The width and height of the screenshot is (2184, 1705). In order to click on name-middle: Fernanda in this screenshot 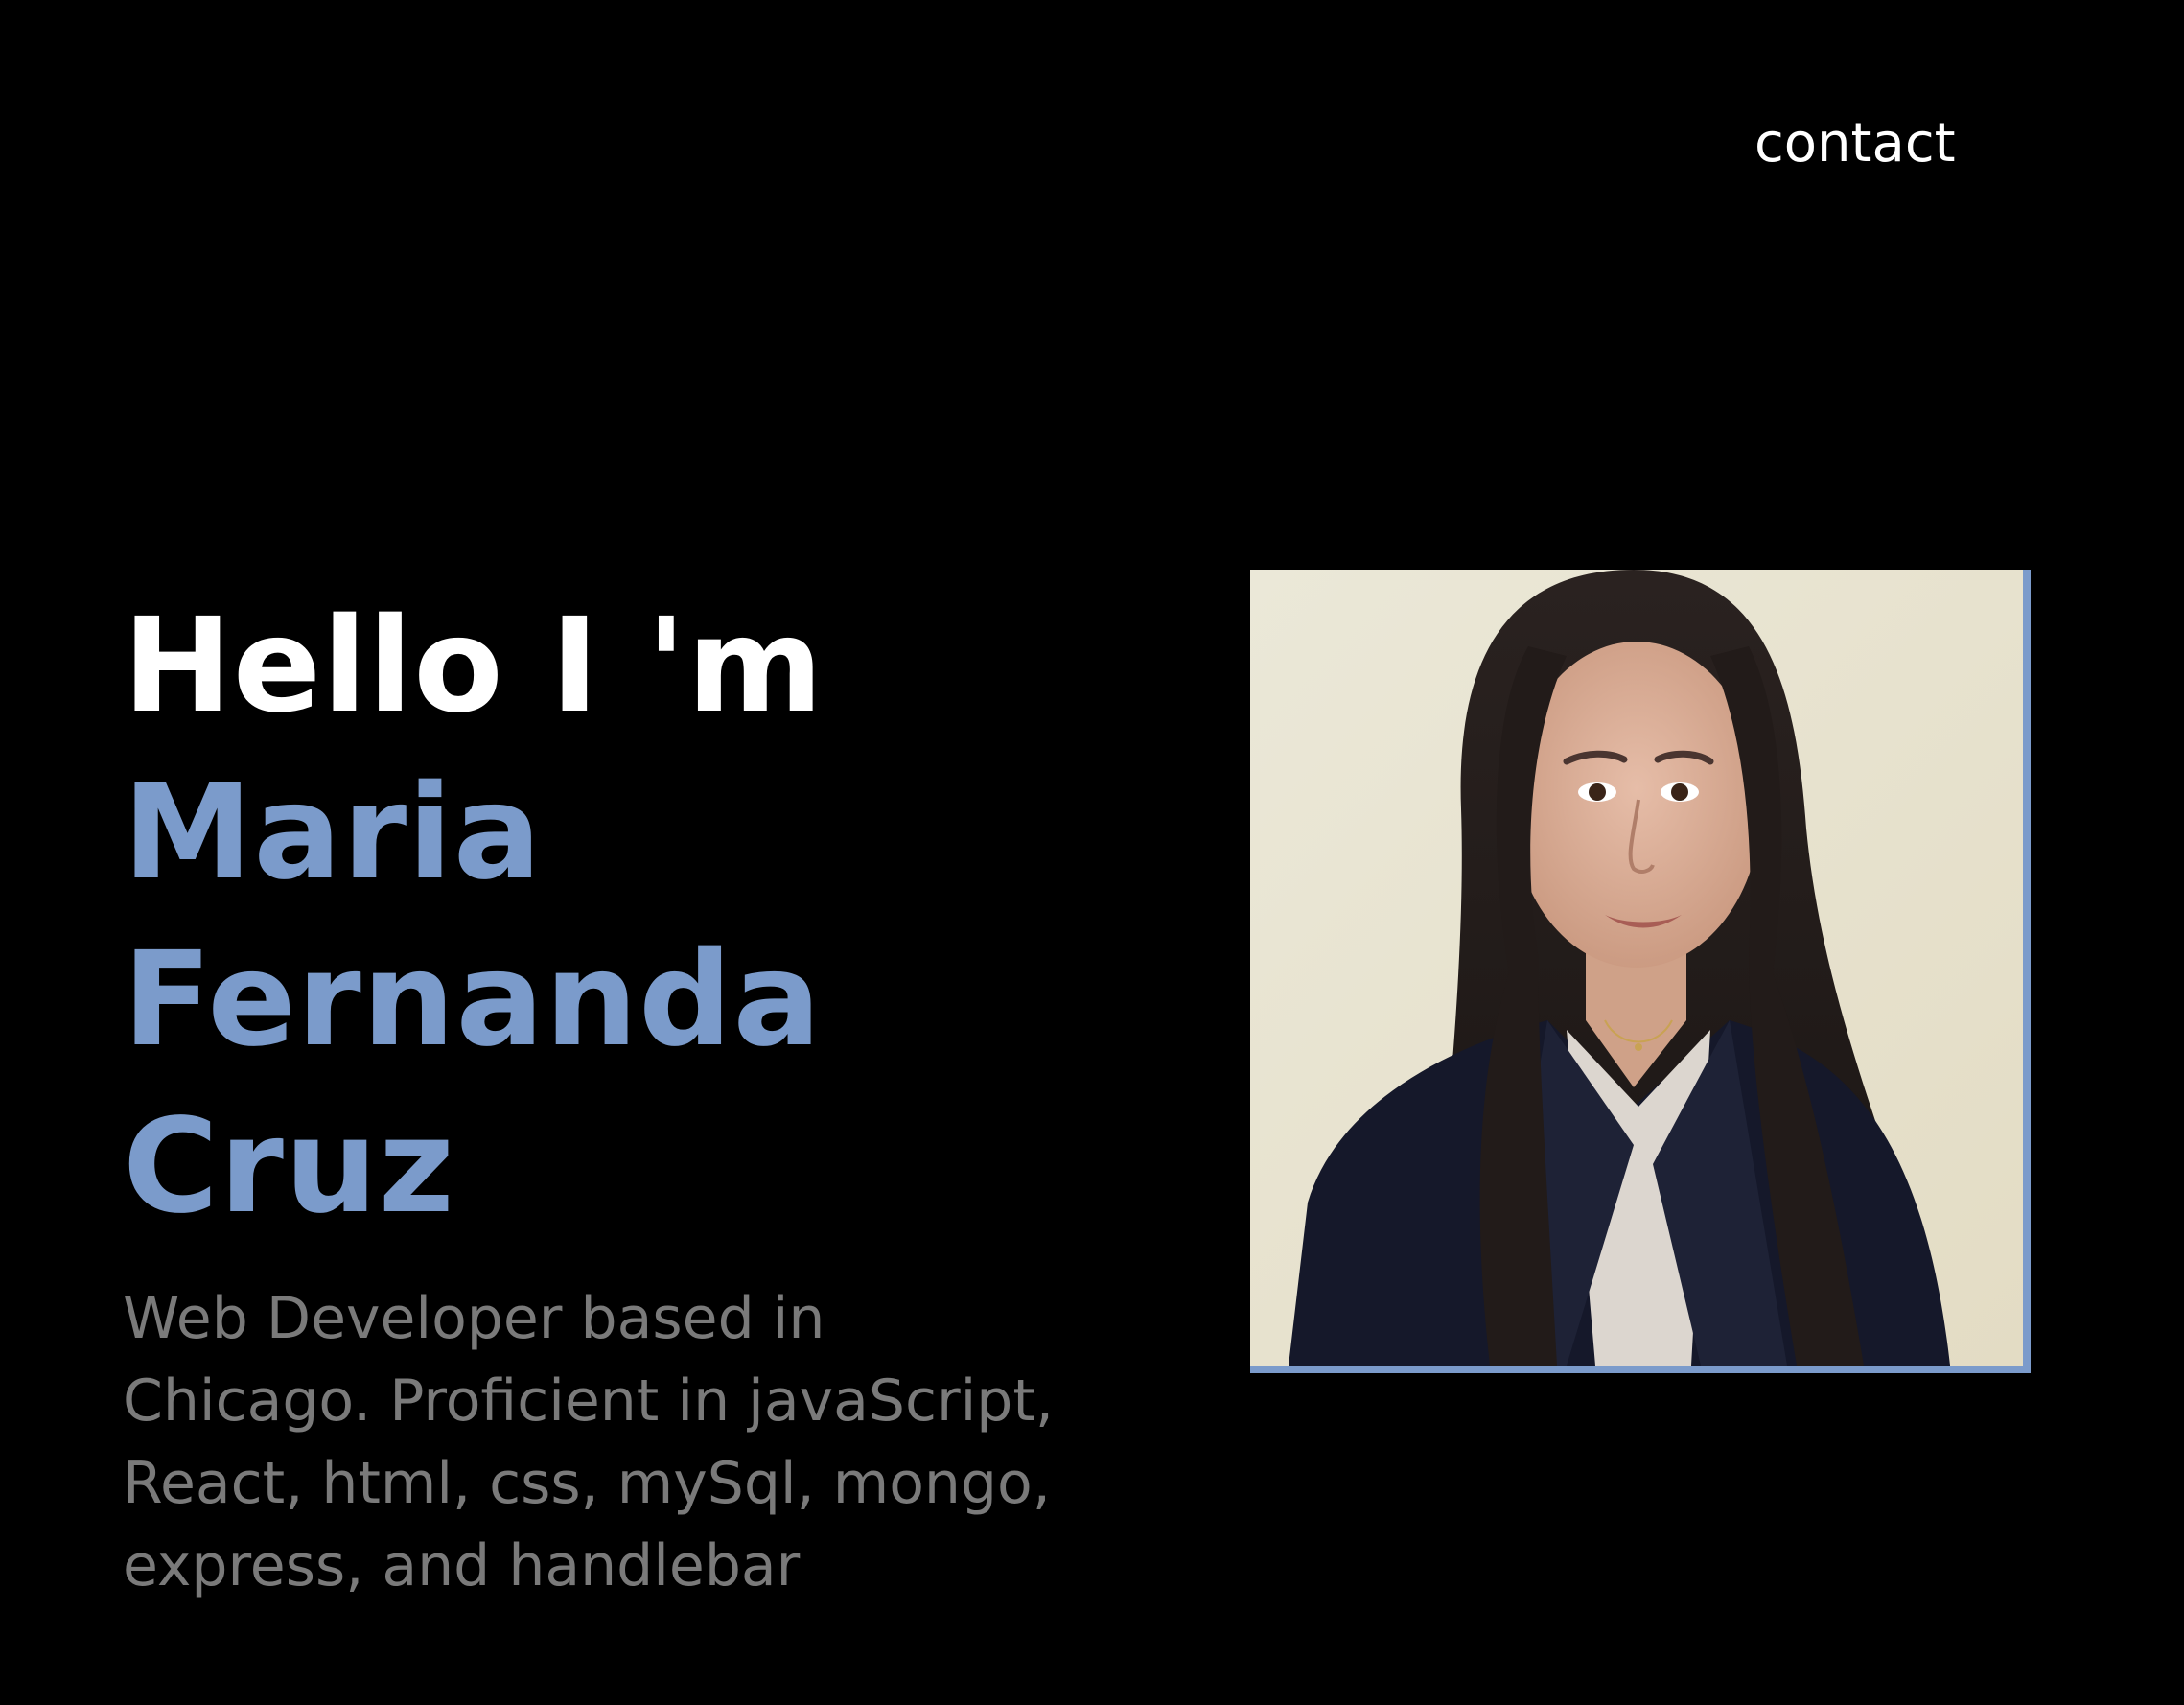, I will do `click(473, 1000)`.